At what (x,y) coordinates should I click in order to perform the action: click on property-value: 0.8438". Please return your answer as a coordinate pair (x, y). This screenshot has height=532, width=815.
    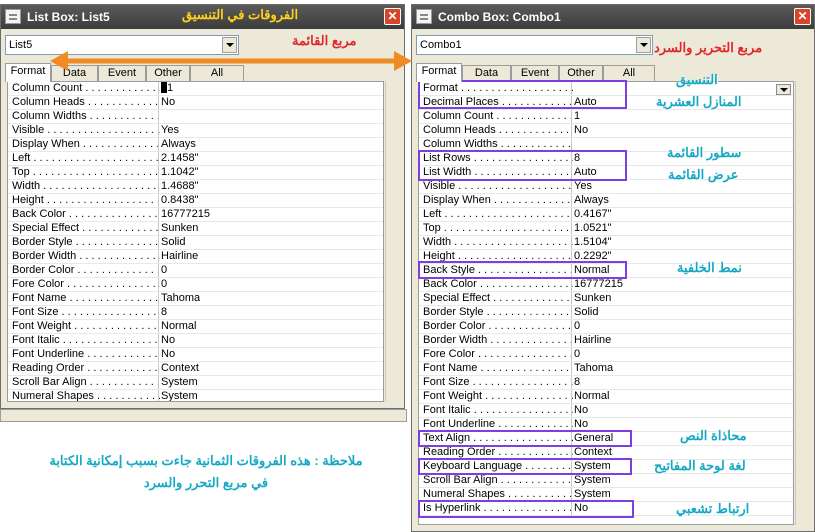
    Looking at the image, I should click on (270, 200).